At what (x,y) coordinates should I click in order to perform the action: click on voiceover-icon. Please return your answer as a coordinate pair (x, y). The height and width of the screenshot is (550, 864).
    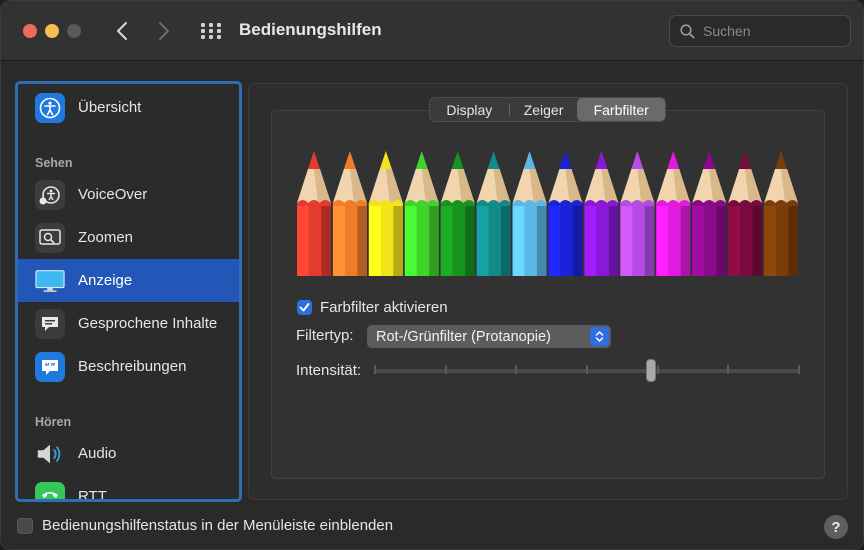
    Looking at the image, I should click on (50, 194).